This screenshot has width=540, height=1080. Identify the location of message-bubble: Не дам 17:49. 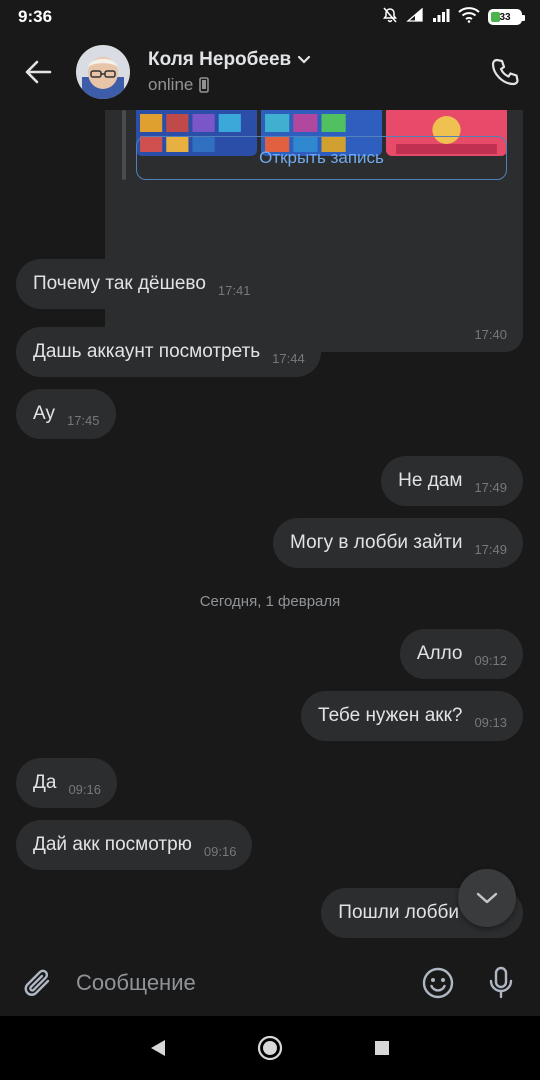
(452, 481).